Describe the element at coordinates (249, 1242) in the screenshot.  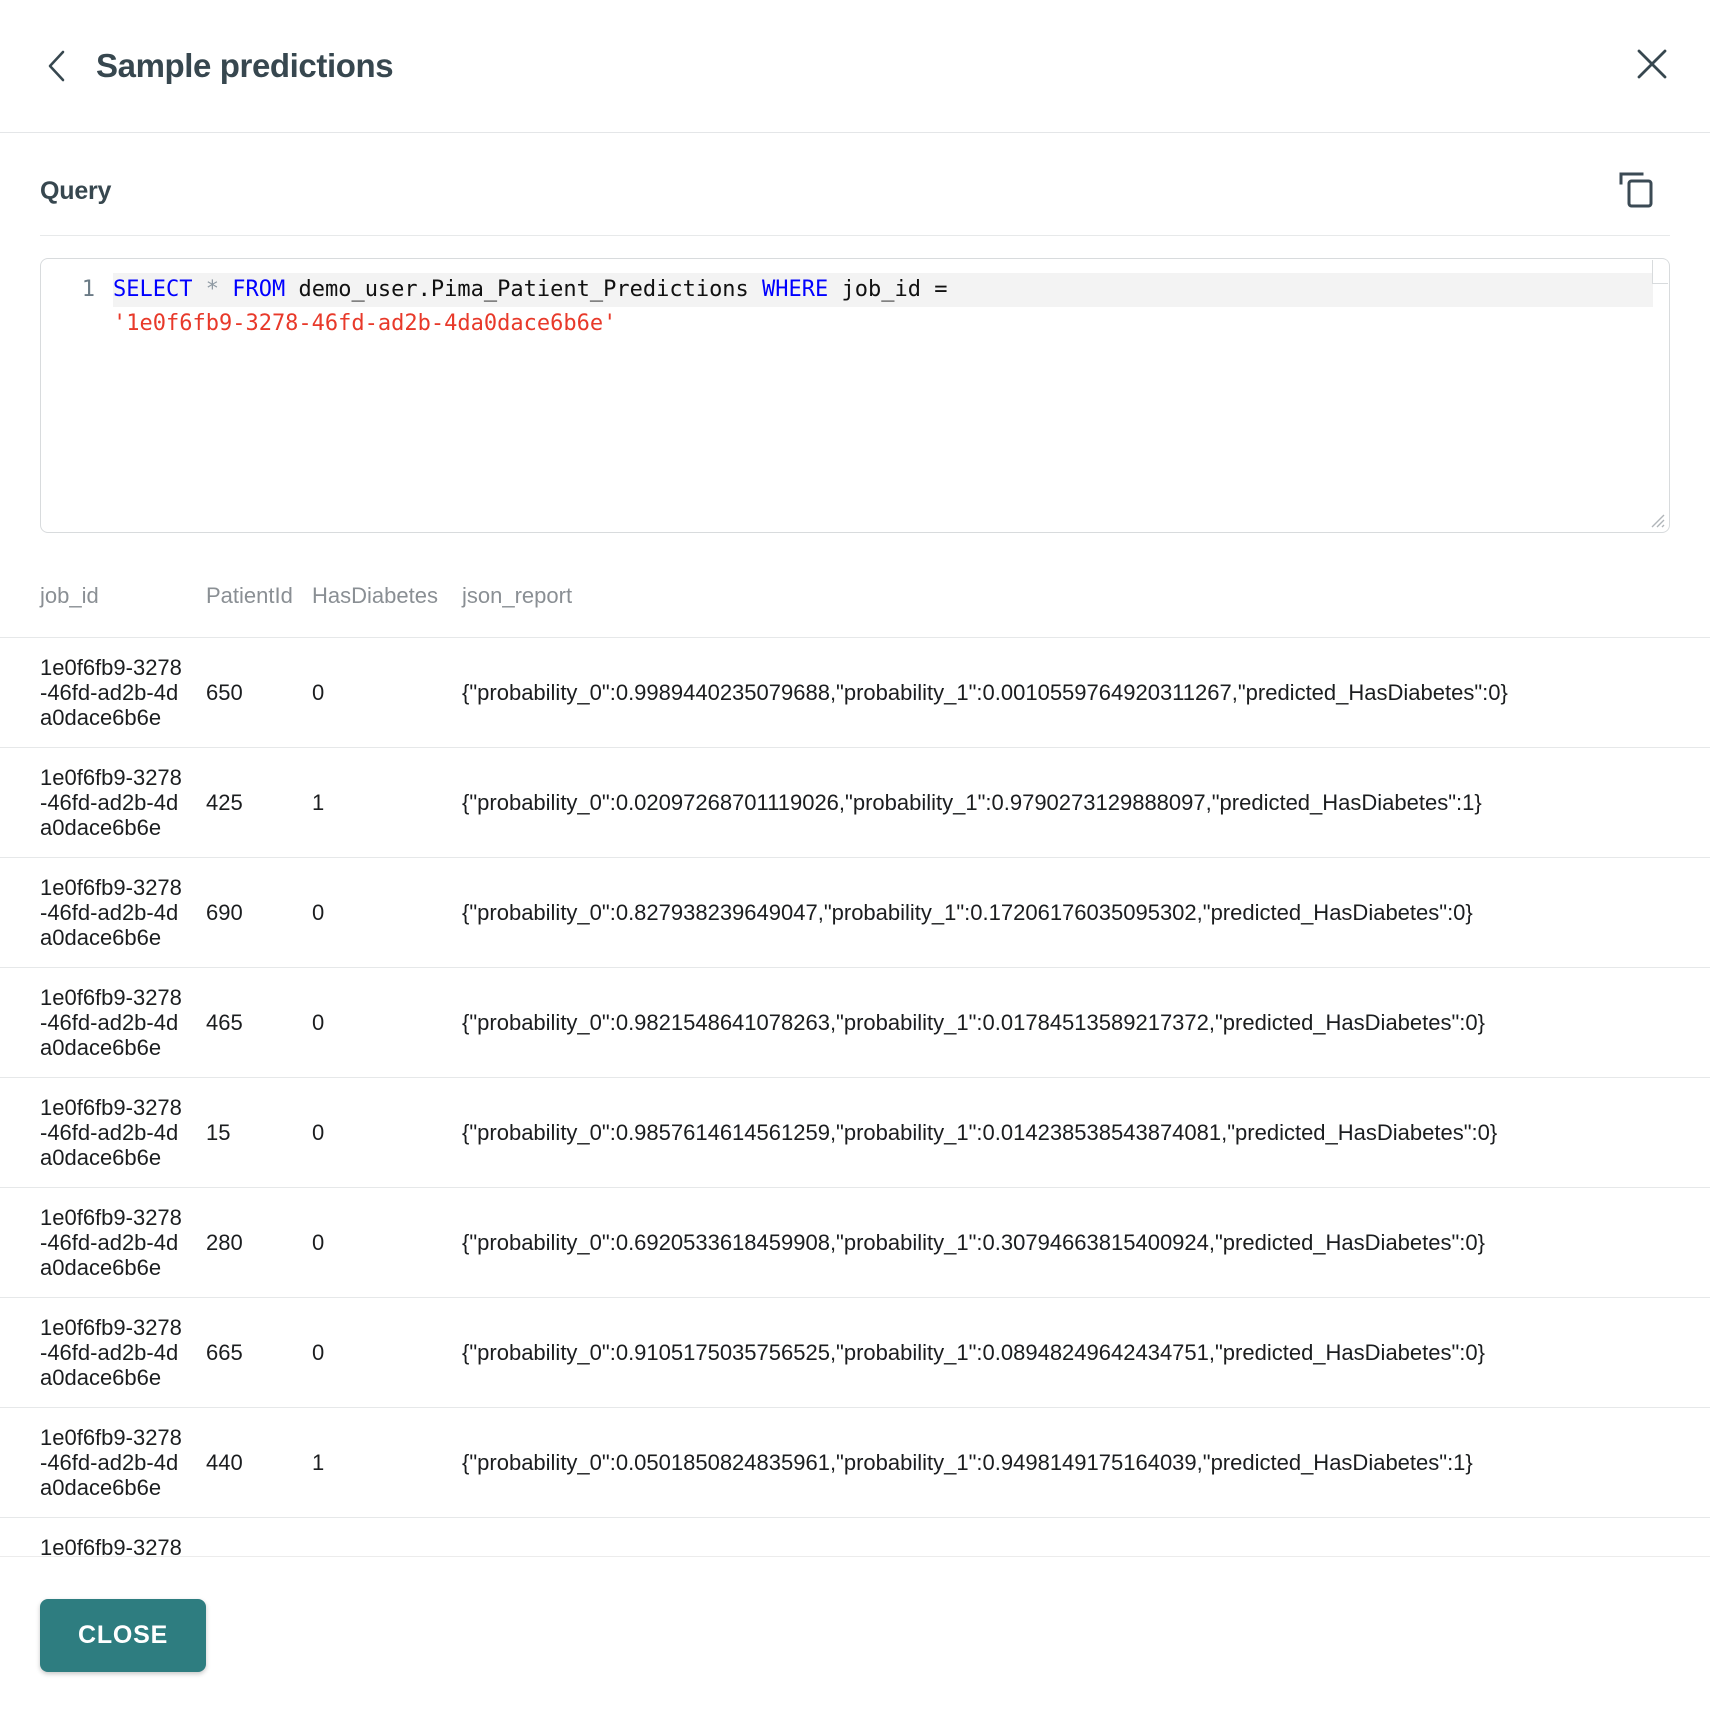
I see `cell-patient-id: 280` at that location.